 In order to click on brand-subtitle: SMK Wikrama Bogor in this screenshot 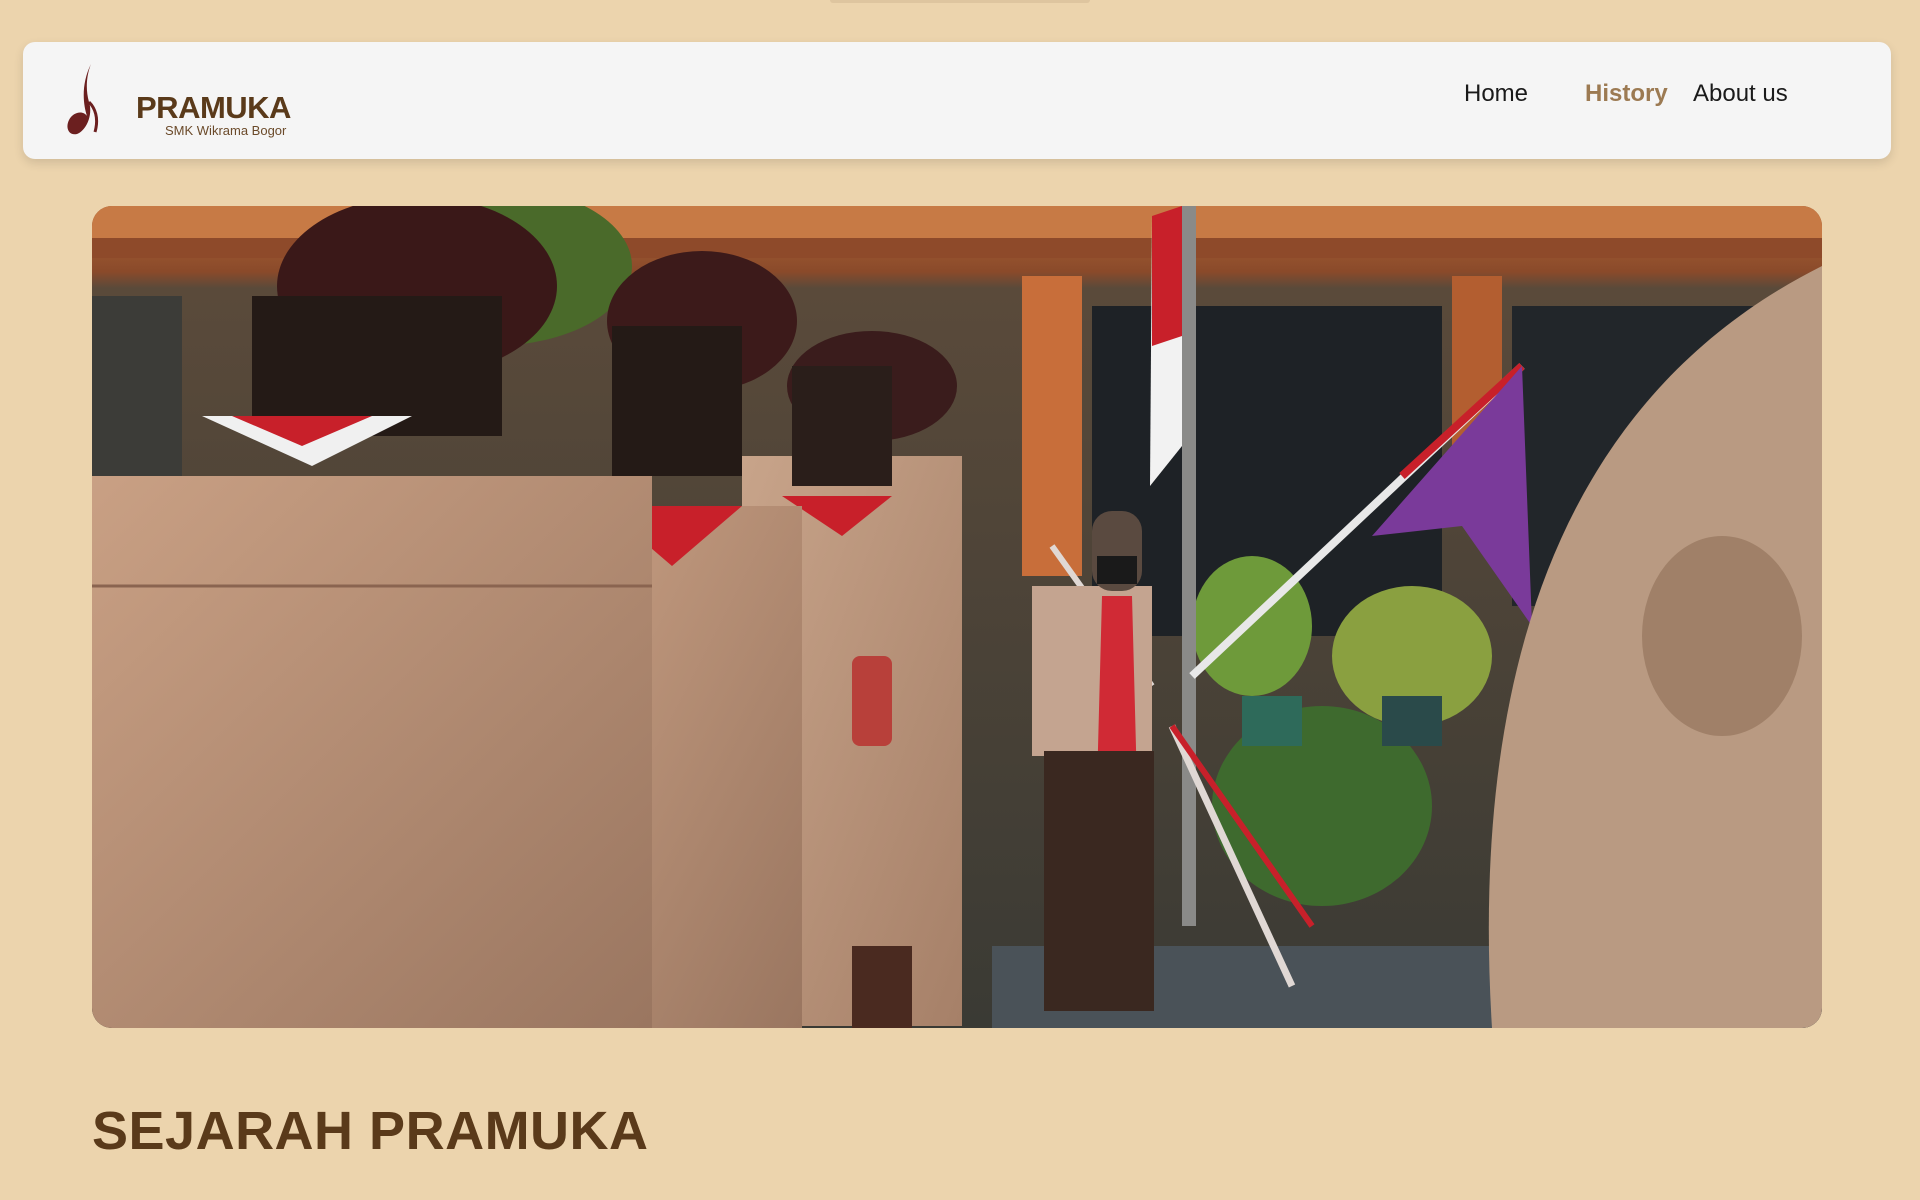, I will do `click(226, 130)`.